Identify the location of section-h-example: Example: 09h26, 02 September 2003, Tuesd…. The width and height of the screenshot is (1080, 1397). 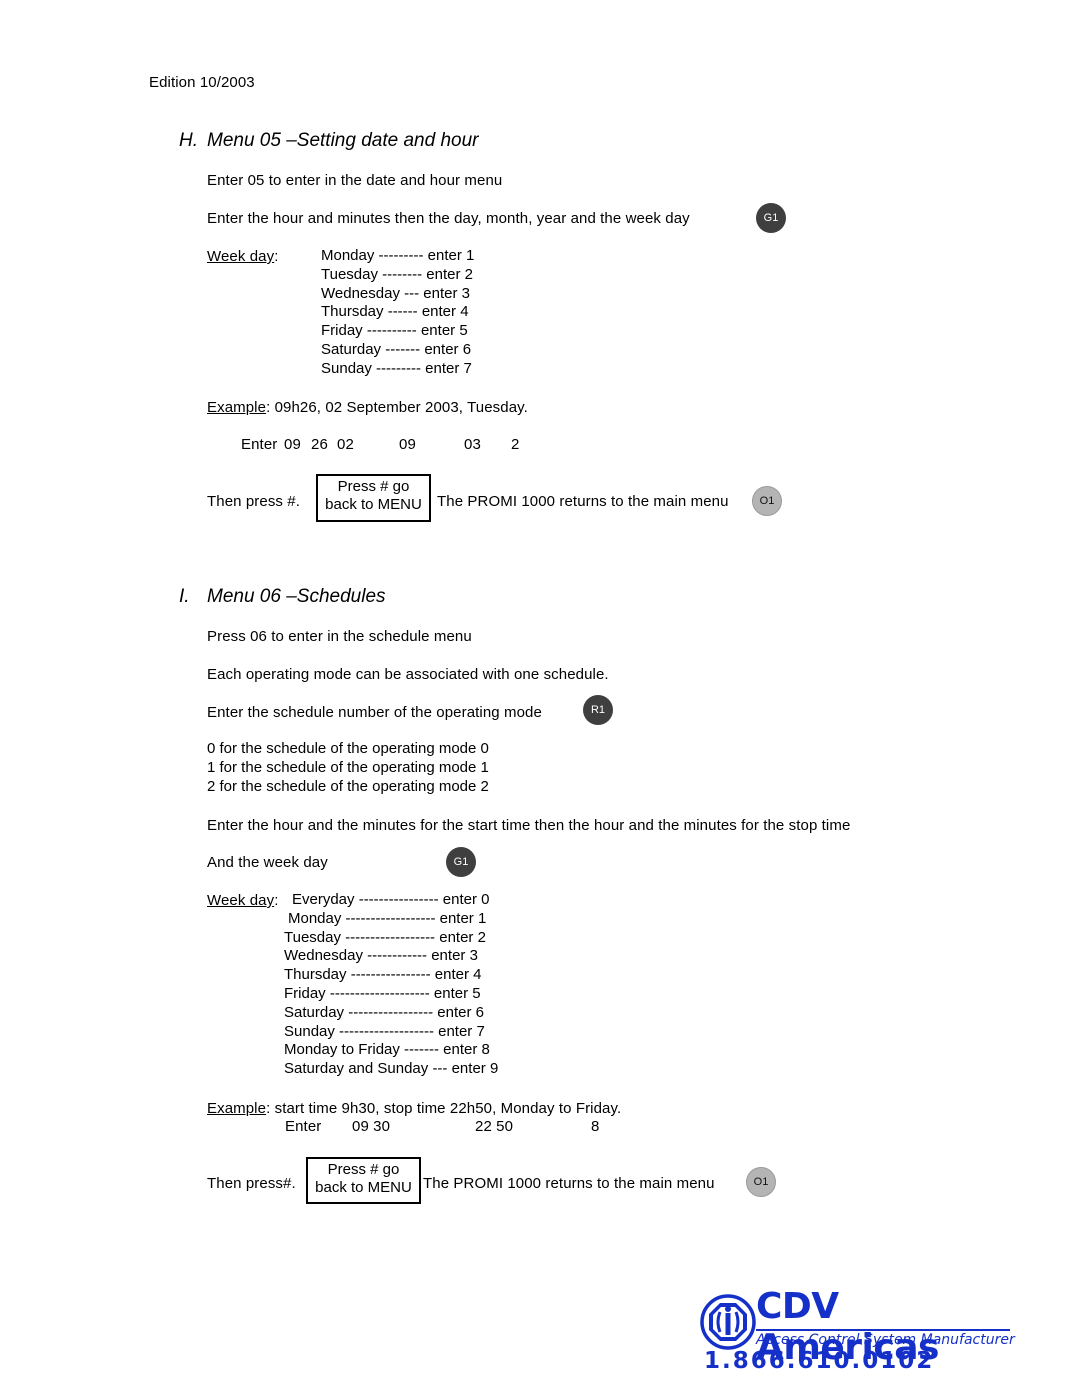
(367, 407).